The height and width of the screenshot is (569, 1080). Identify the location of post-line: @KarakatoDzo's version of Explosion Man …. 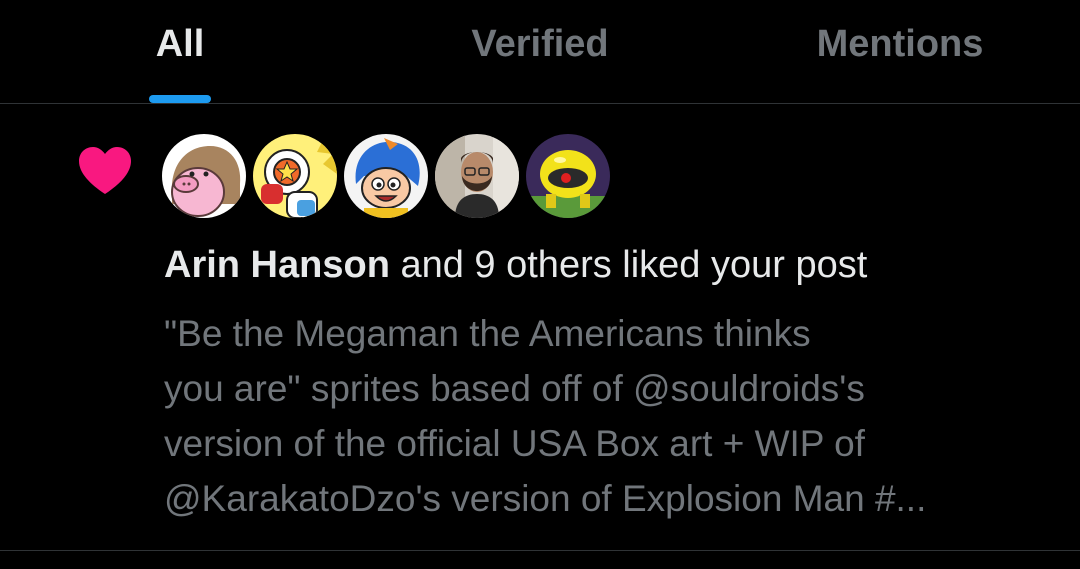
(545, 498).